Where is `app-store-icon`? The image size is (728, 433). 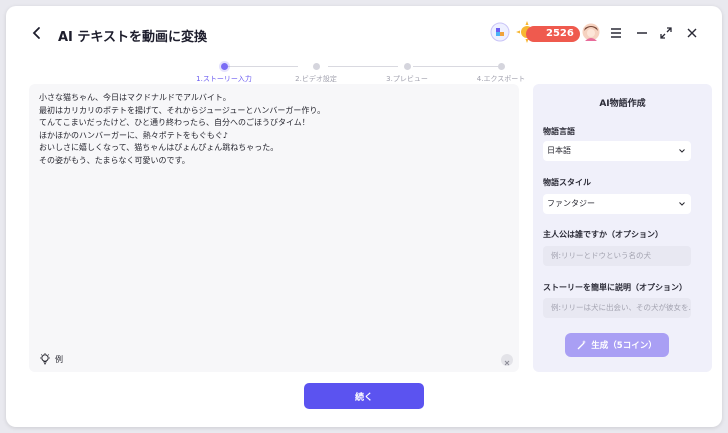
app-store-icon is located at coordinates (500, 32).